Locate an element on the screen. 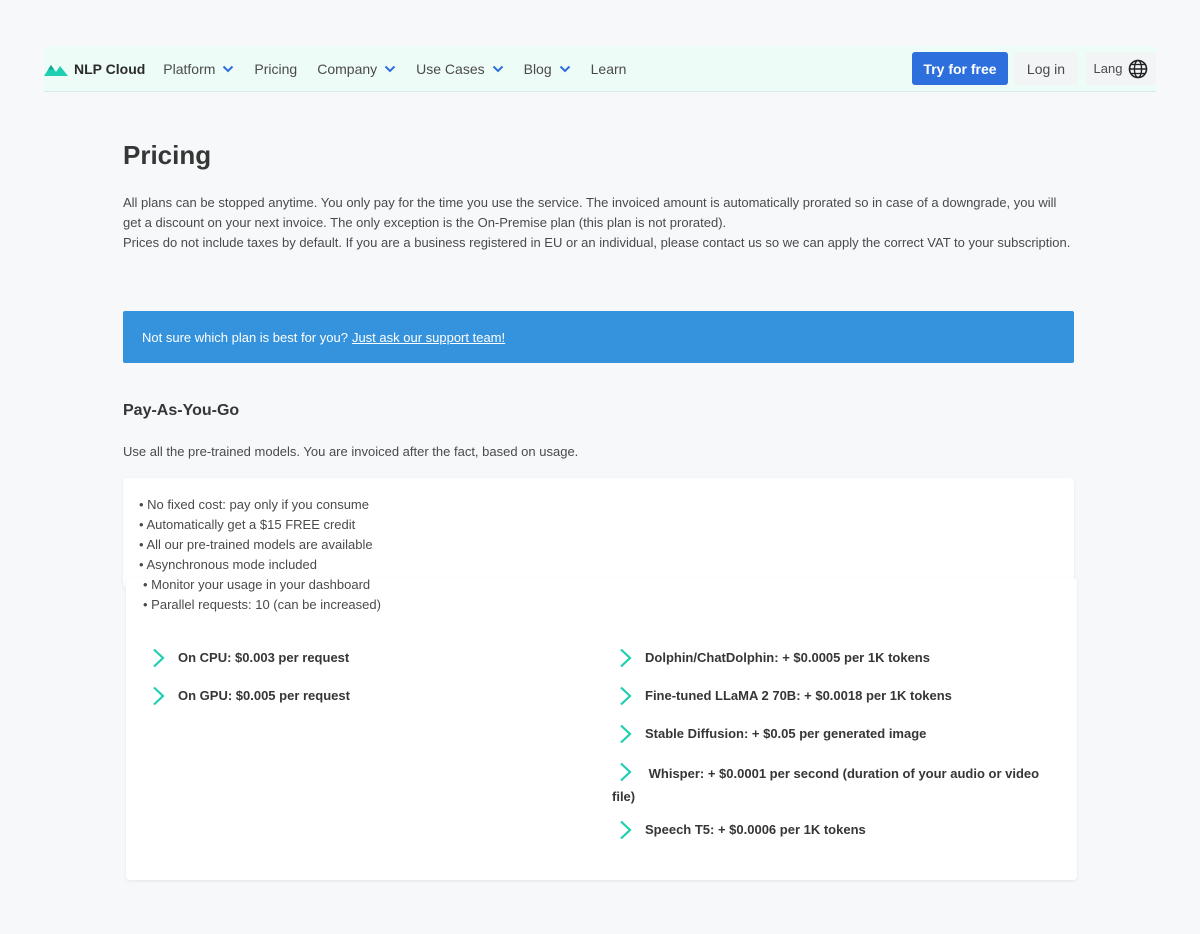 This screenshot has height=934, width=1200. brand-logo-link: NLP Cloud is located at coordinates (94, 68).